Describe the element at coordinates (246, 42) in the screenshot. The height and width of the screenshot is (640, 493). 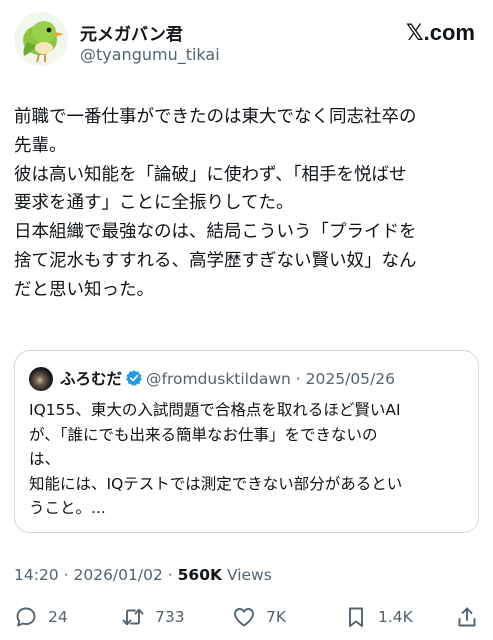
I see `tweet-header: 元メガバン君 @tyangumu_tikai 𝕏.com` at that location.